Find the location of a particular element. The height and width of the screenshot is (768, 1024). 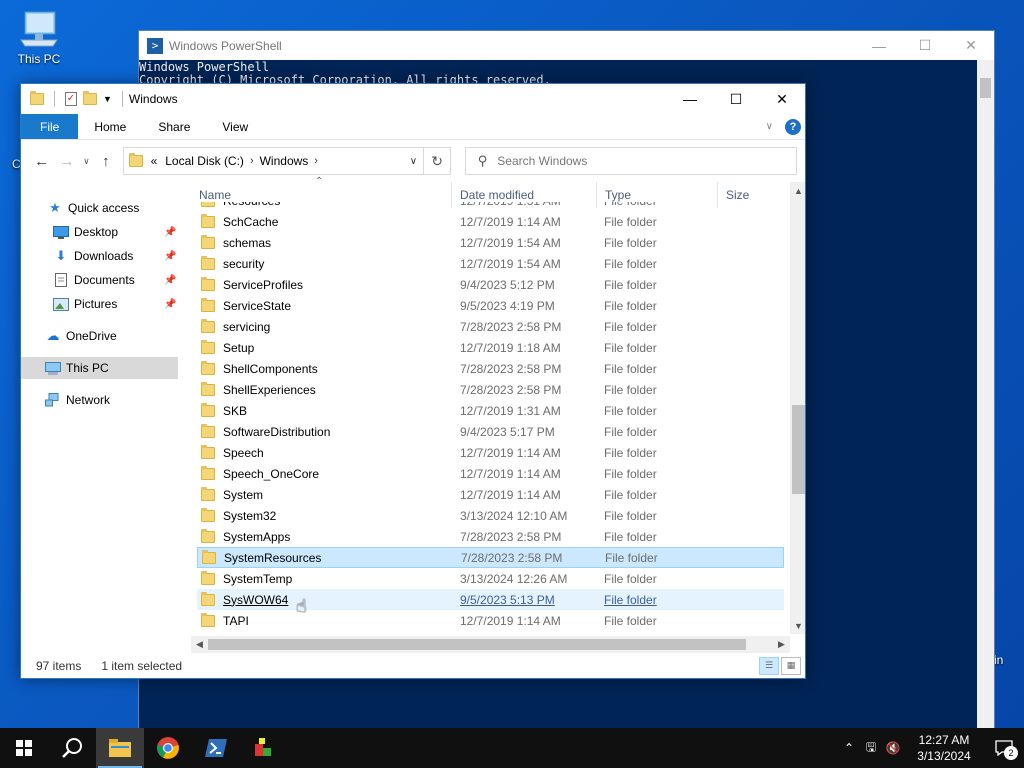

search-input: ⚲ Search Windows is located at coordinates (631, 161).